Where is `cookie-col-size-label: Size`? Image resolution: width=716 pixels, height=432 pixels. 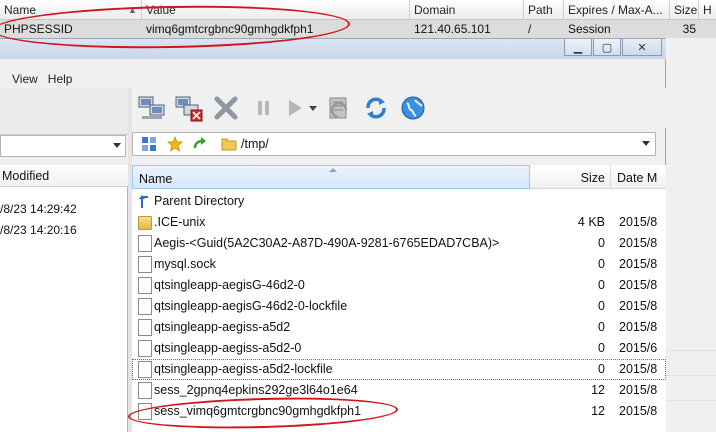
cookie-col-size-label: Size is located at coordinates (686, 10).